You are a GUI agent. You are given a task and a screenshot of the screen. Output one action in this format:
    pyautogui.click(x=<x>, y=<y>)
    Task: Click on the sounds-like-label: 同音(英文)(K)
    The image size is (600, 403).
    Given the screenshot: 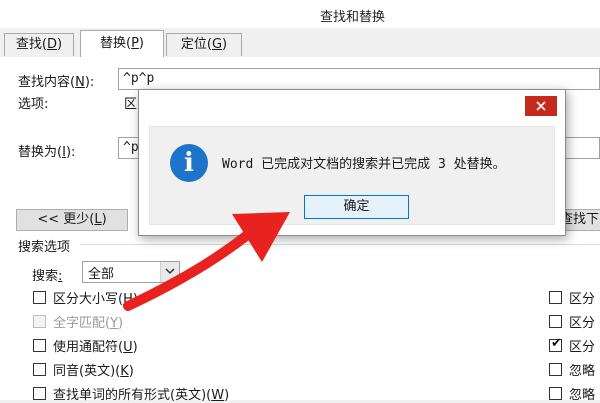 What is the action you would take?
    pyautogui.click(x=93, y=371)
    